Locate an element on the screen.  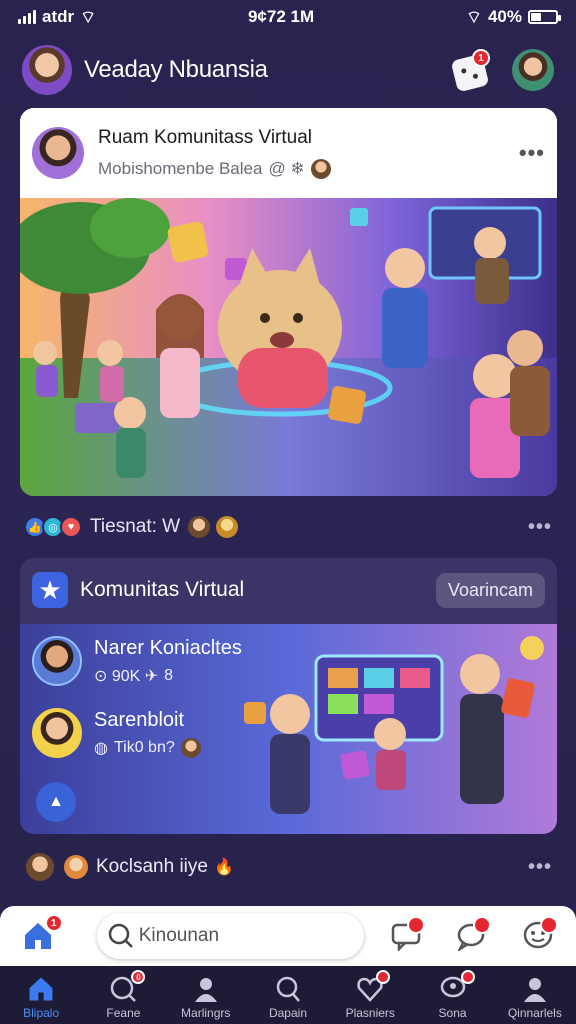
tab-label: Feane is located at coordinates (123, 1013).